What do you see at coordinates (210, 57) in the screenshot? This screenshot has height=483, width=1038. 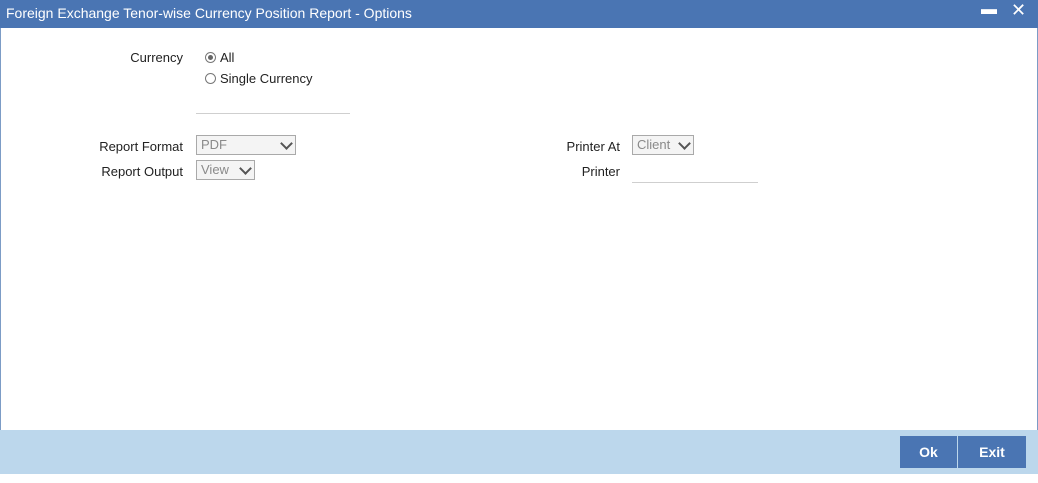 I see `radio-all-button` at bounding box center [210, 57].